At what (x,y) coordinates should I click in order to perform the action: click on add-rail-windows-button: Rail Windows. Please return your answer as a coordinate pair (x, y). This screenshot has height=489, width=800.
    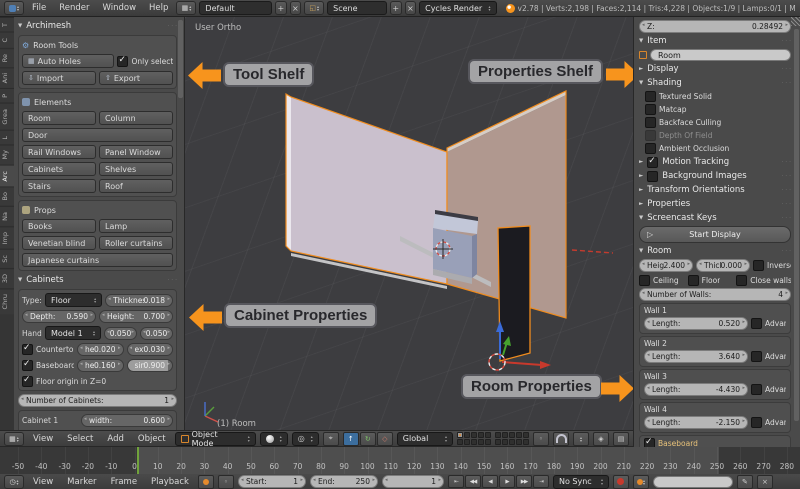
    Looking at the image, I should click on (59, 152).